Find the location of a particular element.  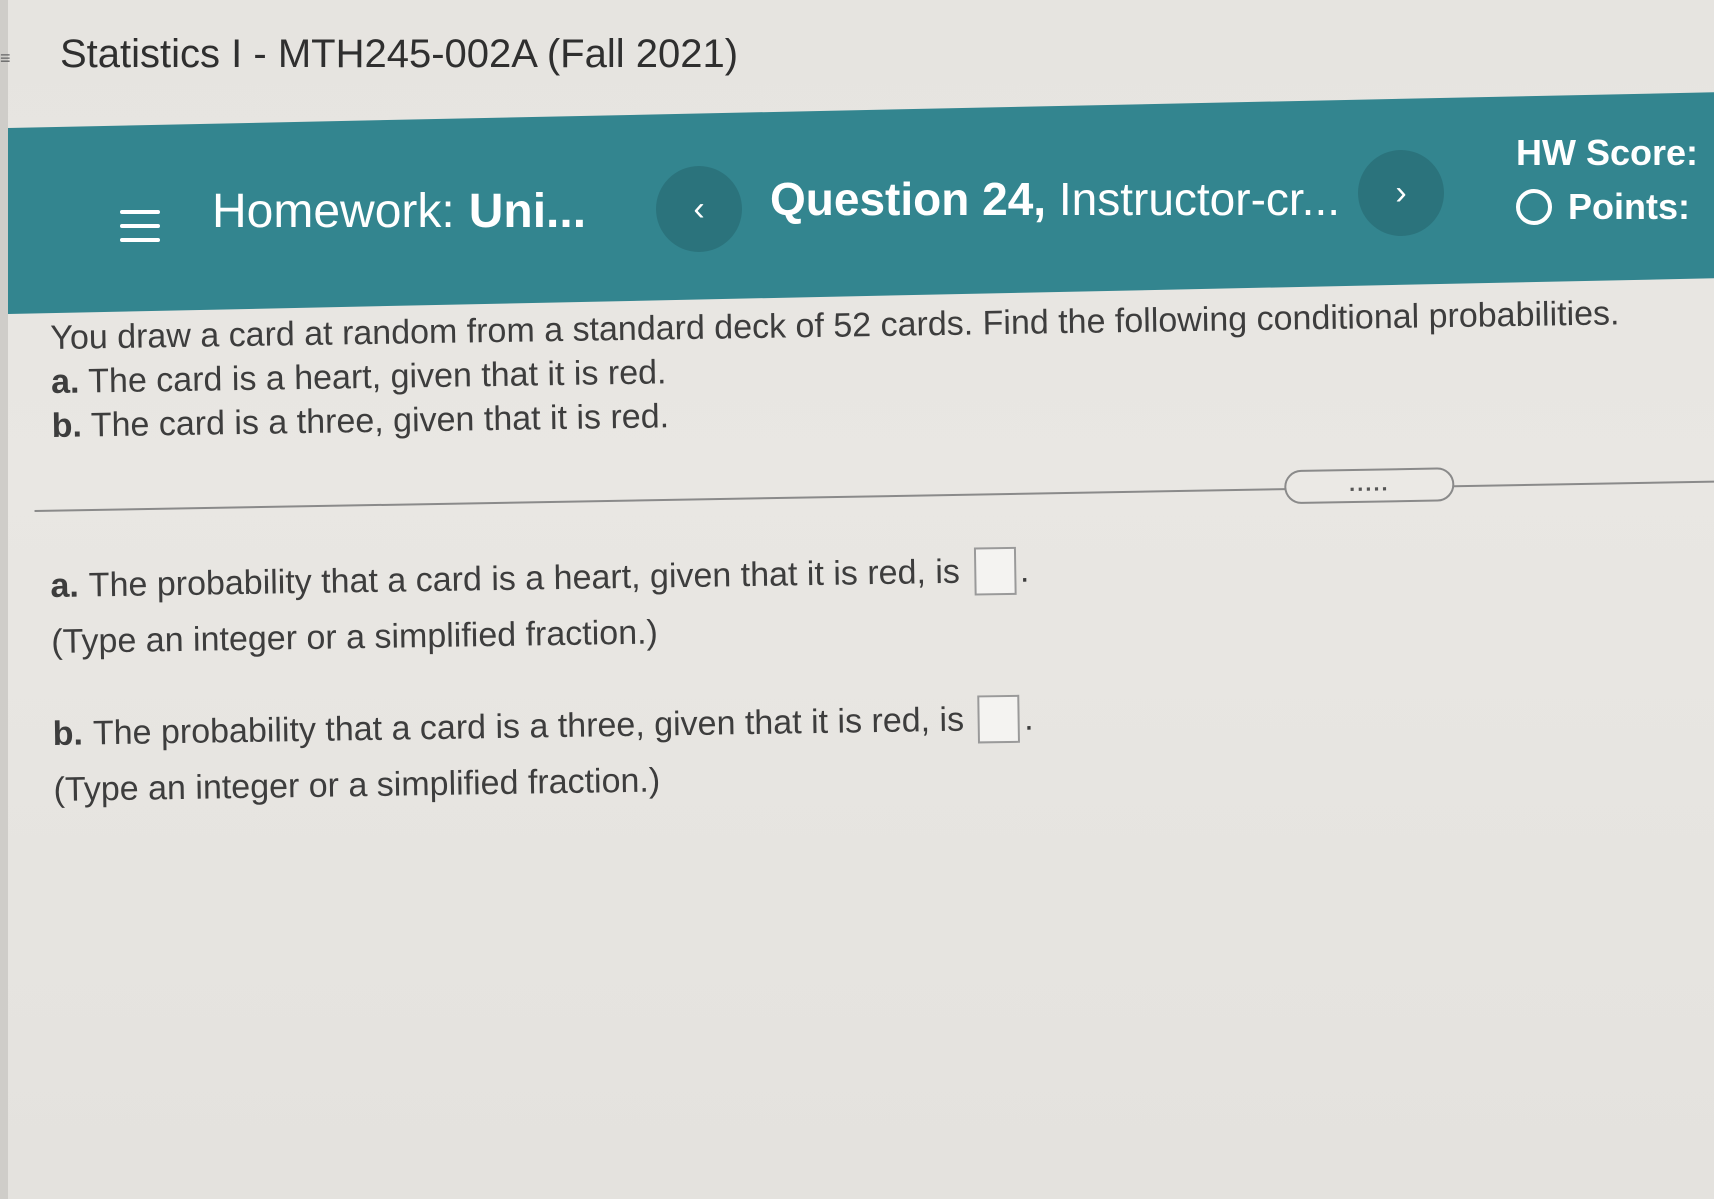

part-letter: a. is located at coordinates (65, 381).